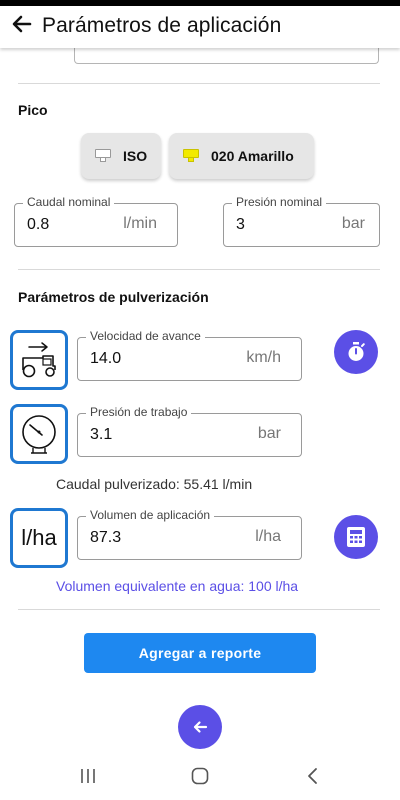 This screenshot has width=400, height=800. I want to click on nozzle-size-label: 020 Amarillo, so click(252, 156).